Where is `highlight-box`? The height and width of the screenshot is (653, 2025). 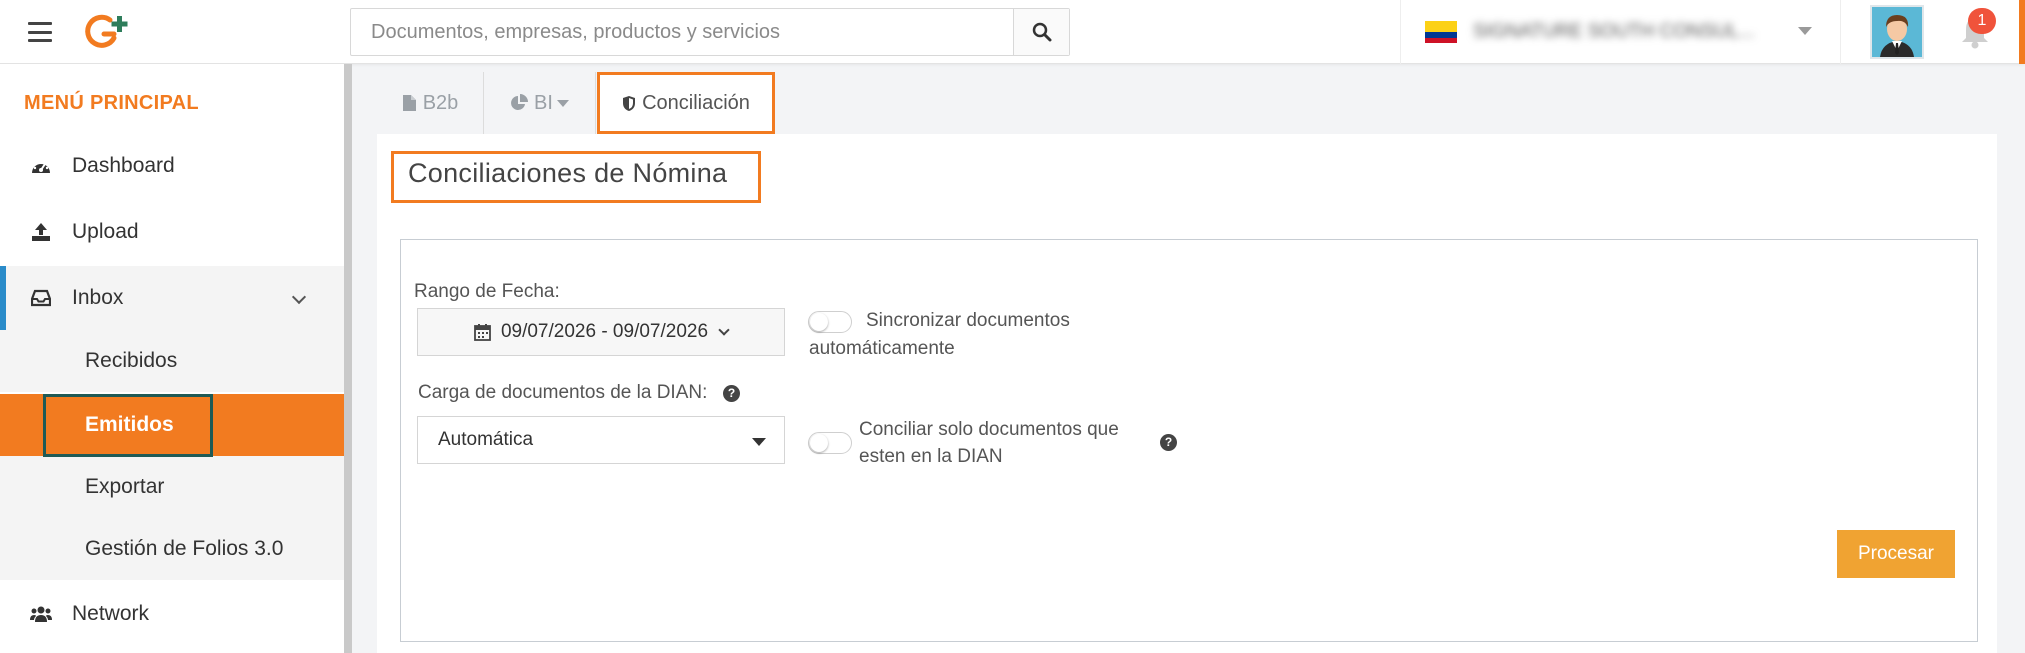 highlight-box is located at coordinates (128, 425).